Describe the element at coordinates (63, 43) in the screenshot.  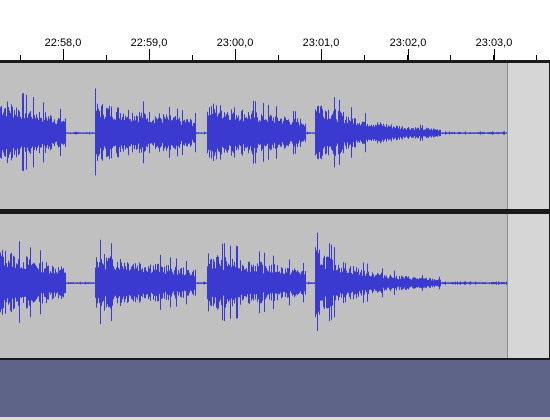
I see `time-label: 22:58,0` at that location.